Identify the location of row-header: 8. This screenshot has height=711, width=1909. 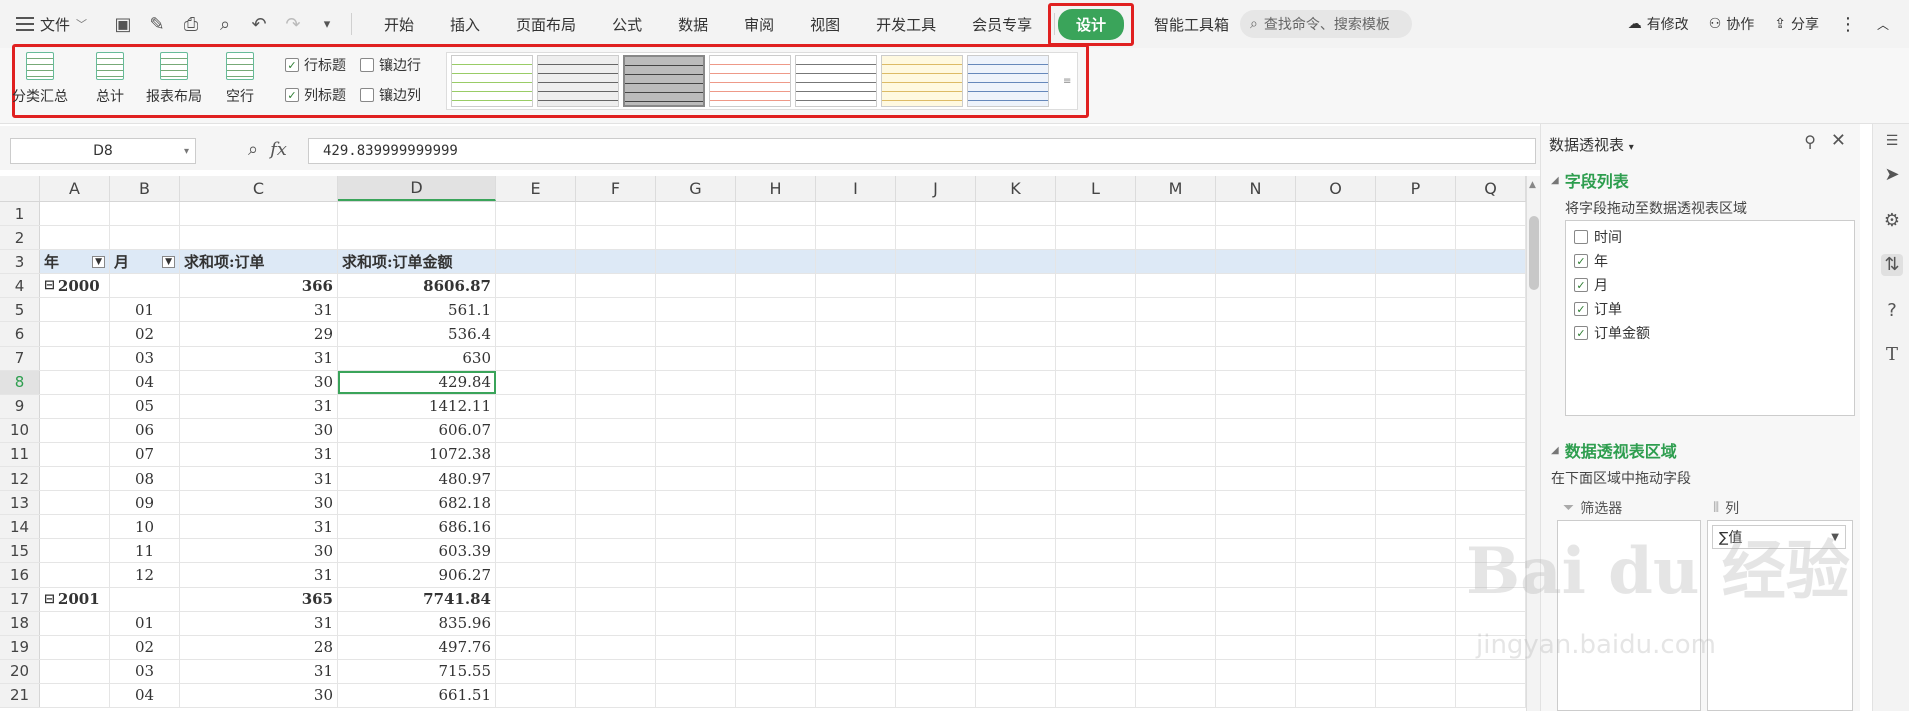
(20, 382).